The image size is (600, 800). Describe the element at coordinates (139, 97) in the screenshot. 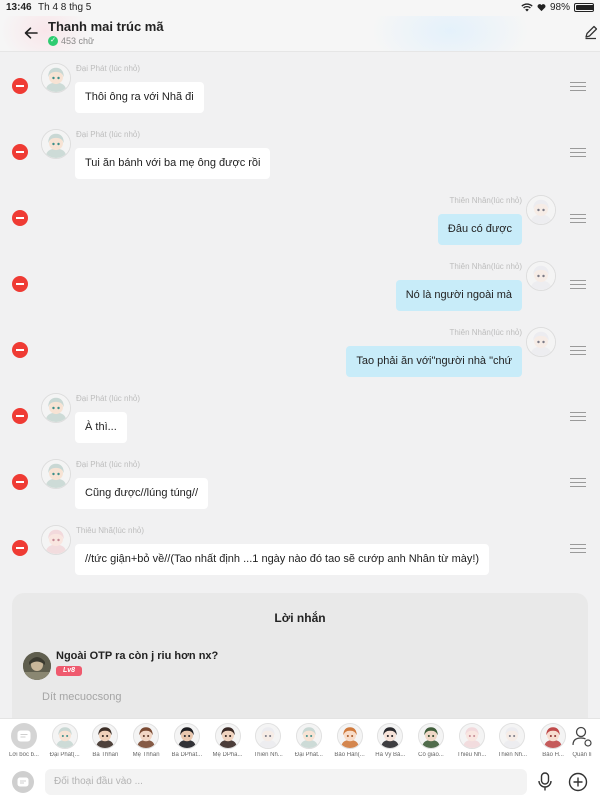

I see `message-bubble: Thôi ông ra với Nhã đi` at that location.